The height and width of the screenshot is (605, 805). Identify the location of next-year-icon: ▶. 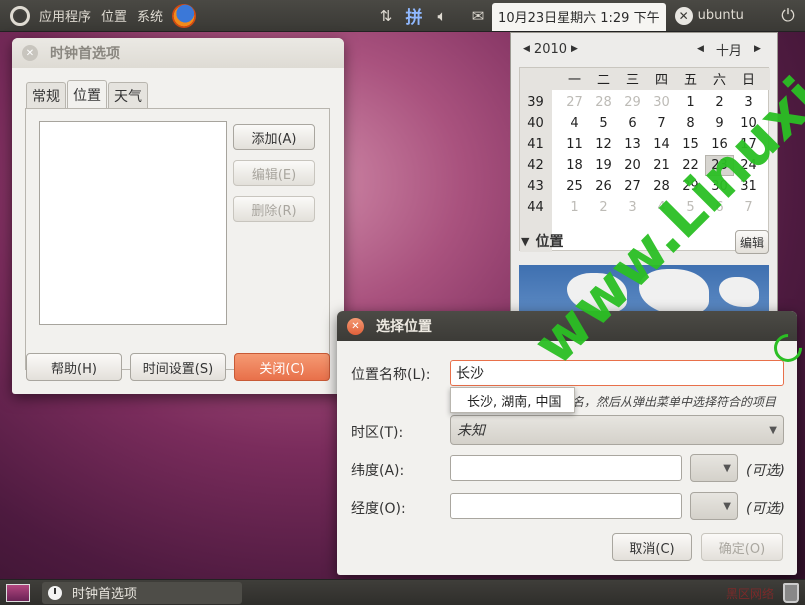
(574, 49).